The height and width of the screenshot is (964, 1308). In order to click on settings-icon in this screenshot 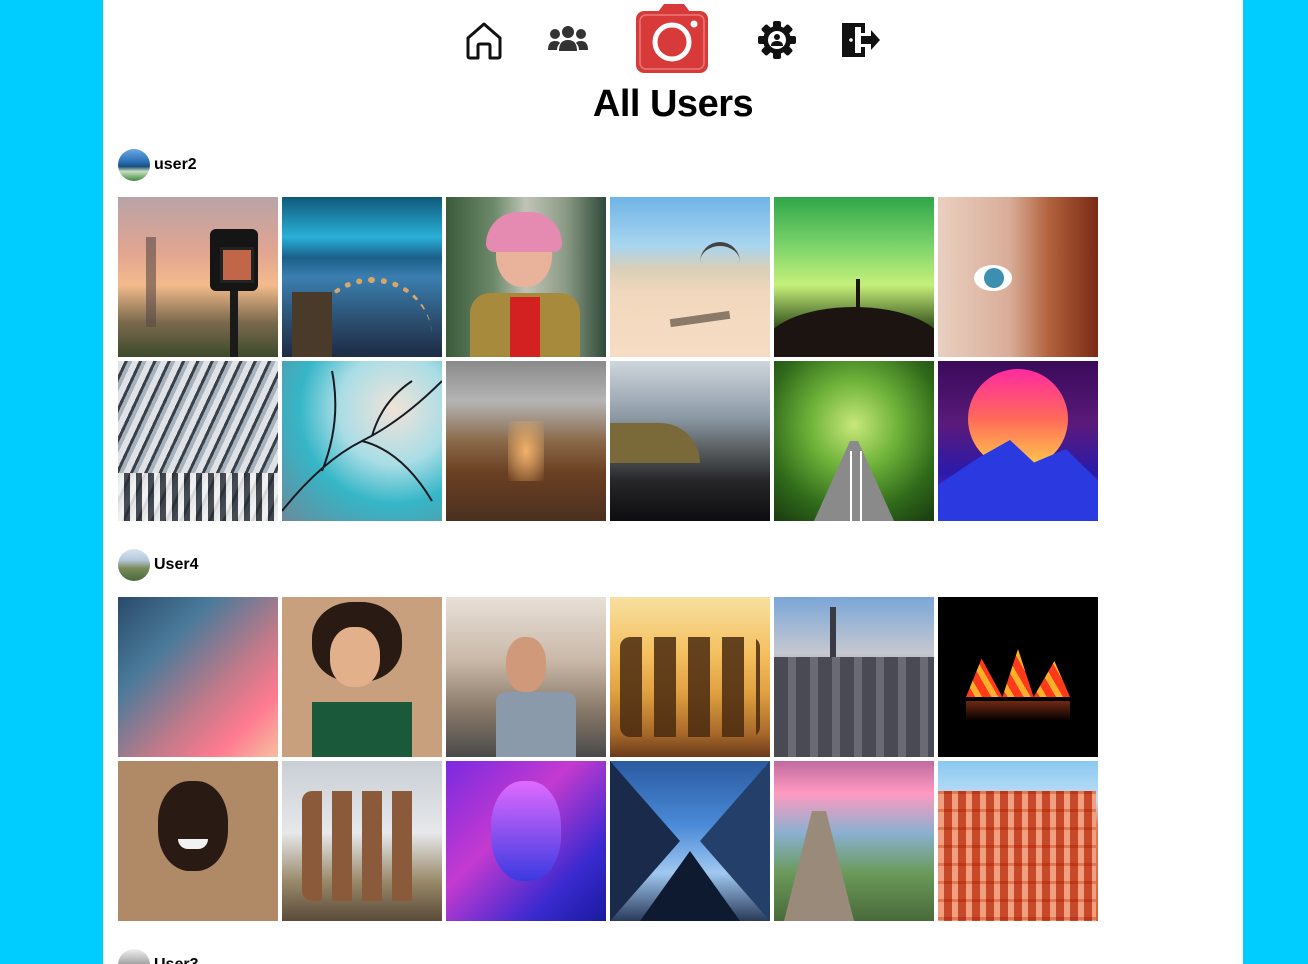, I will do `click(777, 40)`.